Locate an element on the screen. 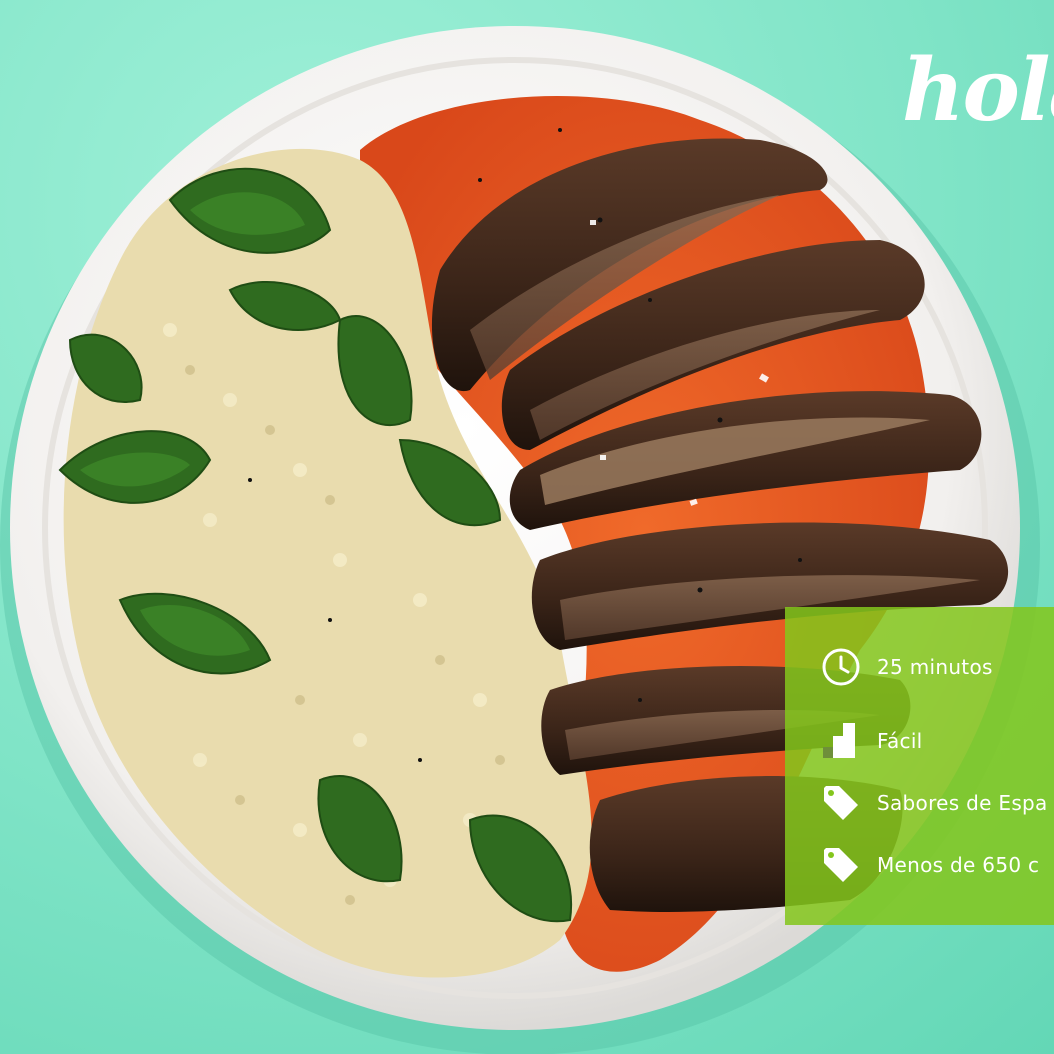 The height and width of the screenshot is (1054, 1054). recipe-tag-cuisine-label: Sabores de Espa is located at coordinates (962, 803).